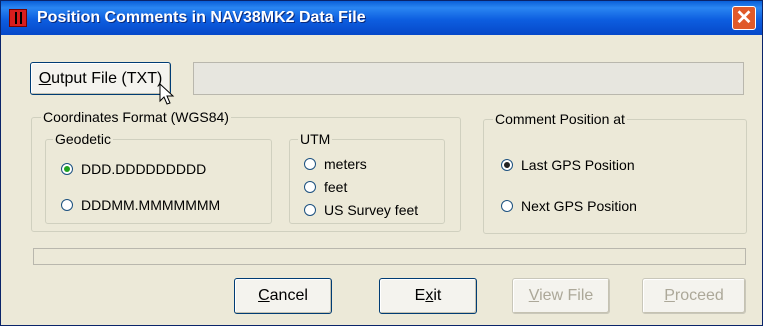 This screenshot has height=326, width=763. Describe the element at coordinates (288, 295) in the screenshot. I see `cancel-button-label: ancel` at that location.